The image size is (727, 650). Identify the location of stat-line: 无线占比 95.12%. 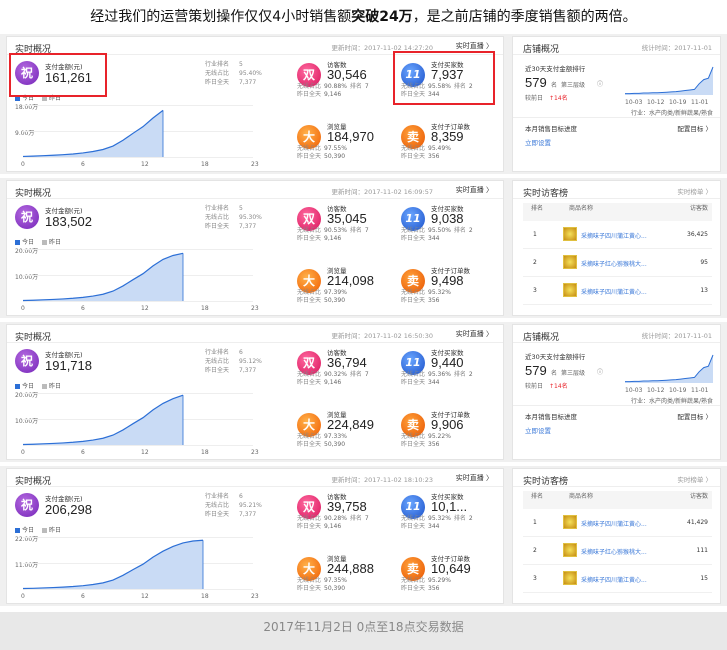
(233, 361).